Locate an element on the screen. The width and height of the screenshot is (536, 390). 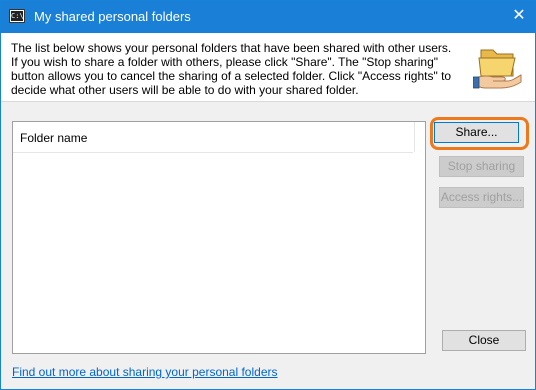
window-title: My shared personal folders is located at coordinates (112, 16).